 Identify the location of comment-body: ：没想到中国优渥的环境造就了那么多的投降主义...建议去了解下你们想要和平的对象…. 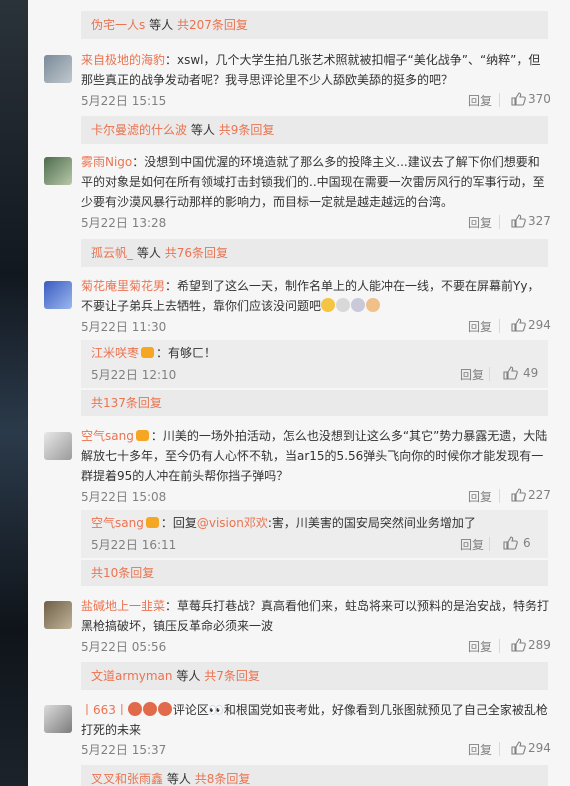
(313, 182).